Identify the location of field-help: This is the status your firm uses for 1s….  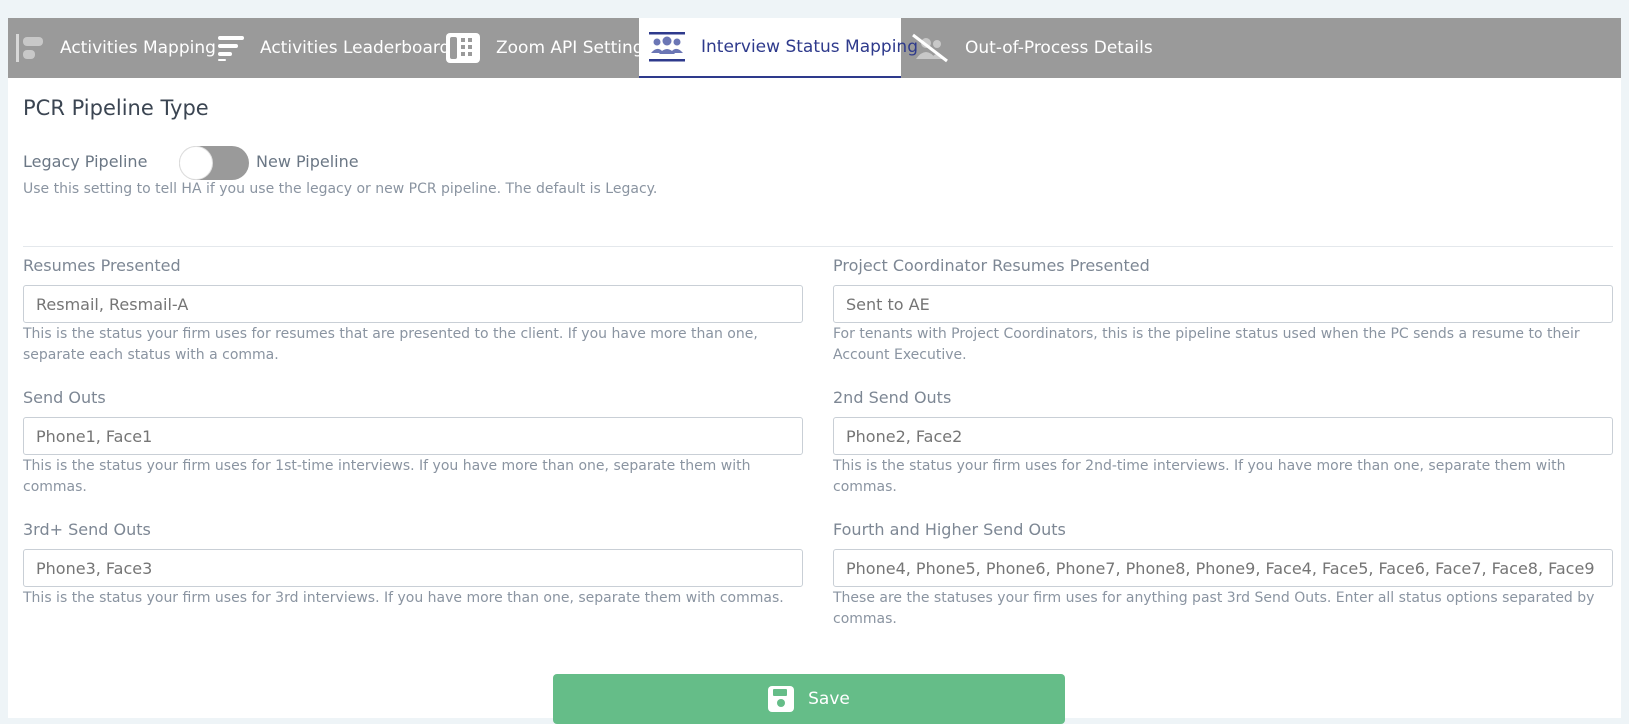
(387, 476).